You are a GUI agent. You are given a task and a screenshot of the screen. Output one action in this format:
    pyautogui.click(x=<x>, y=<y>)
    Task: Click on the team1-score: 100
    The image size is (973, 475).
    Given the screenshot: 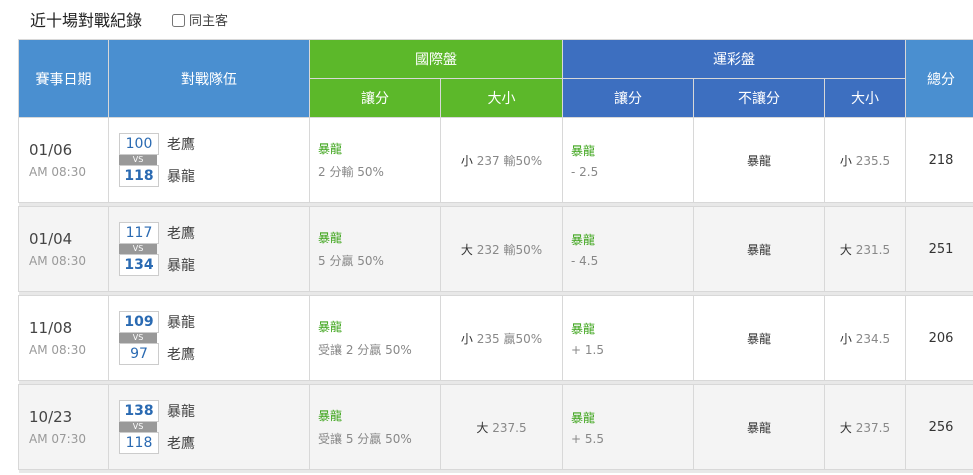 What is the action you would take?
    pyautogui.click(x=139, y=144)
    